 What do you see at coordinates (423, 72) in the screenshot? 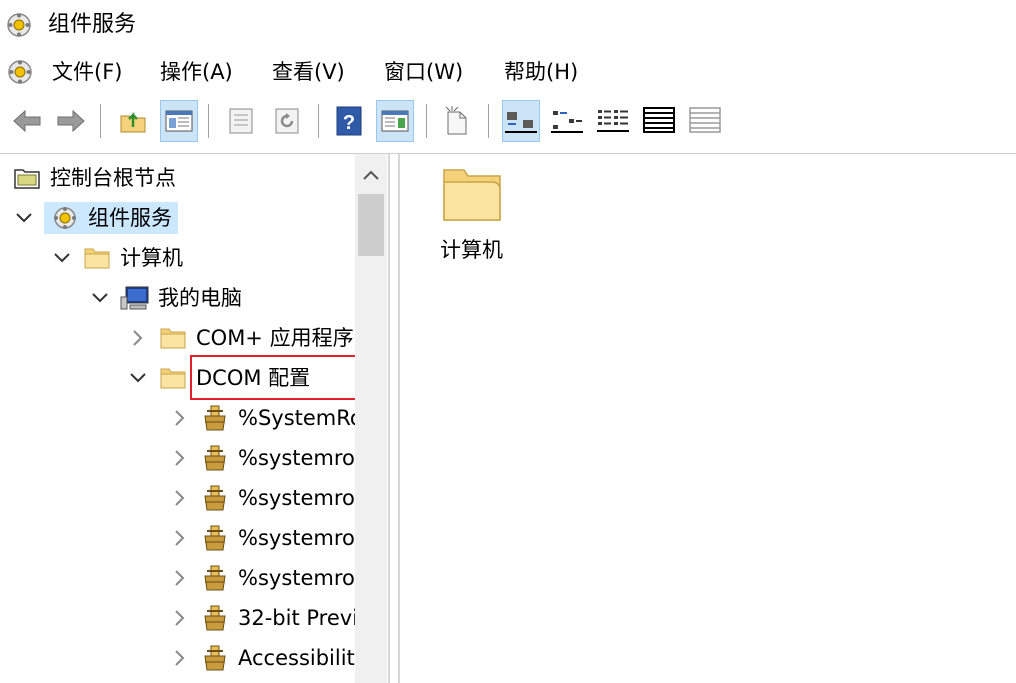
I see `menu-window: 窗口(W)` at bounding box center [423, 72].